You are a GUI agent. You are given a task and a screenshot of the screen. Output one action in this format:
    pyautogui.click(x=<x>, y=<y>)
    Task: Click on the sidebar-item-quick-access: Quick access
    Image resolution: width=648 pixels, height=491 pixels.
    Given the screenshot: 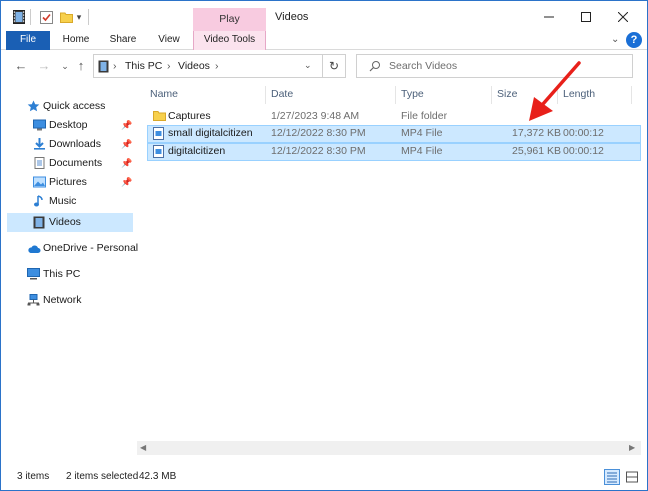 What is the action you would take?
    pyautogui.click(x=70, y=106)
    